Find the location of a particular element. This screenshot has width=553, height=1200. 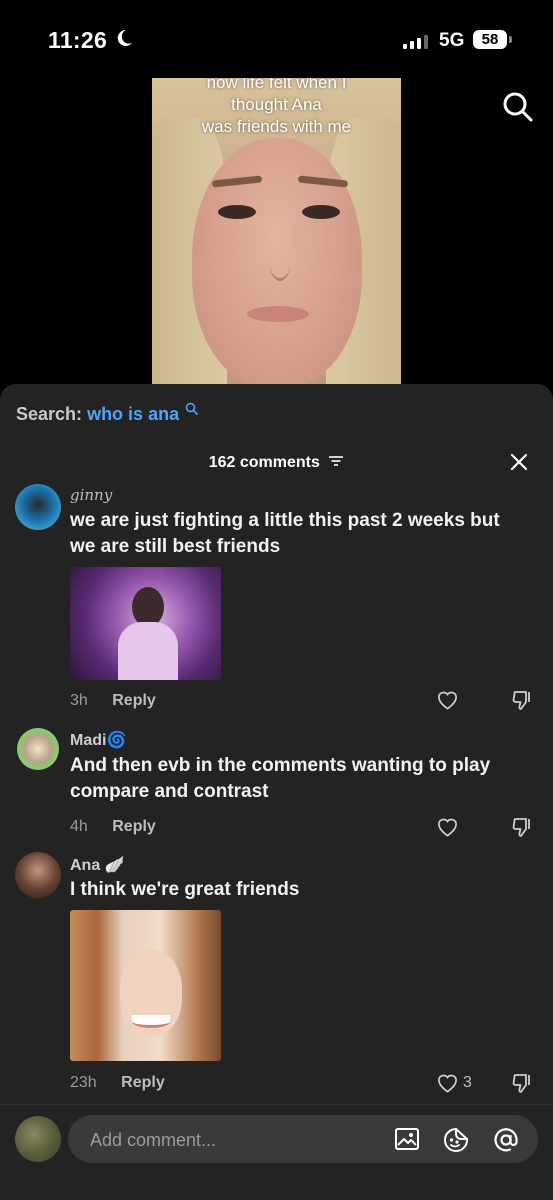

comment-text: I think we're great friends is located at coordinates (185, 889).